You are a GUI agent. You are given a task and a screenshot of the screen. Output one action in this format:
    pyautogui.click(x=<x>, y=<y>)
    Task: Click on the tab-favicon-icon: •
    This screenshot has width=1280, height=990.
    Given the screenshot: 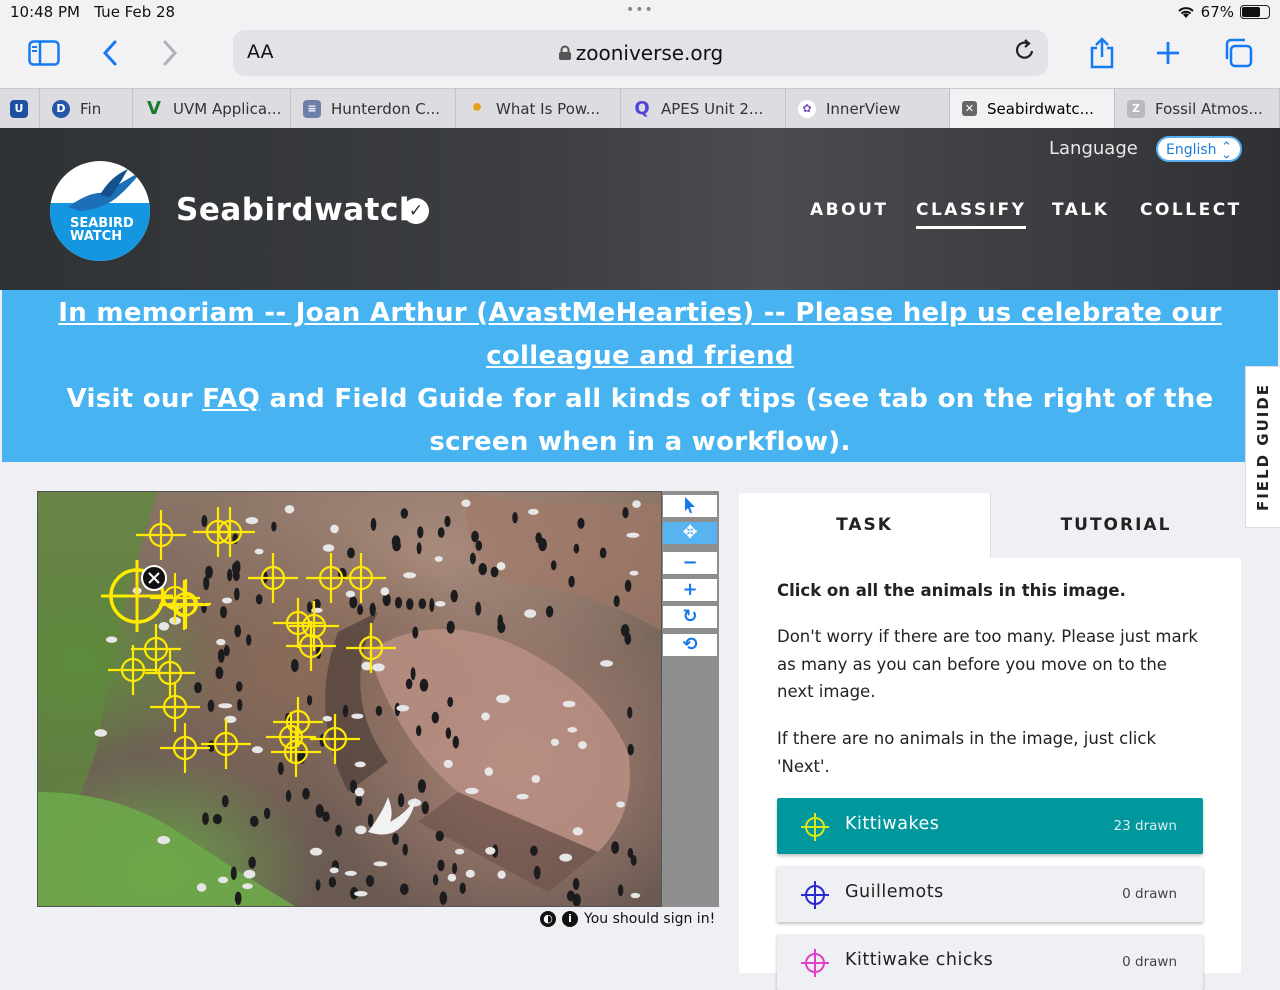 What is the action you would take?
    pyautogui.click(x=477, y=108)
    